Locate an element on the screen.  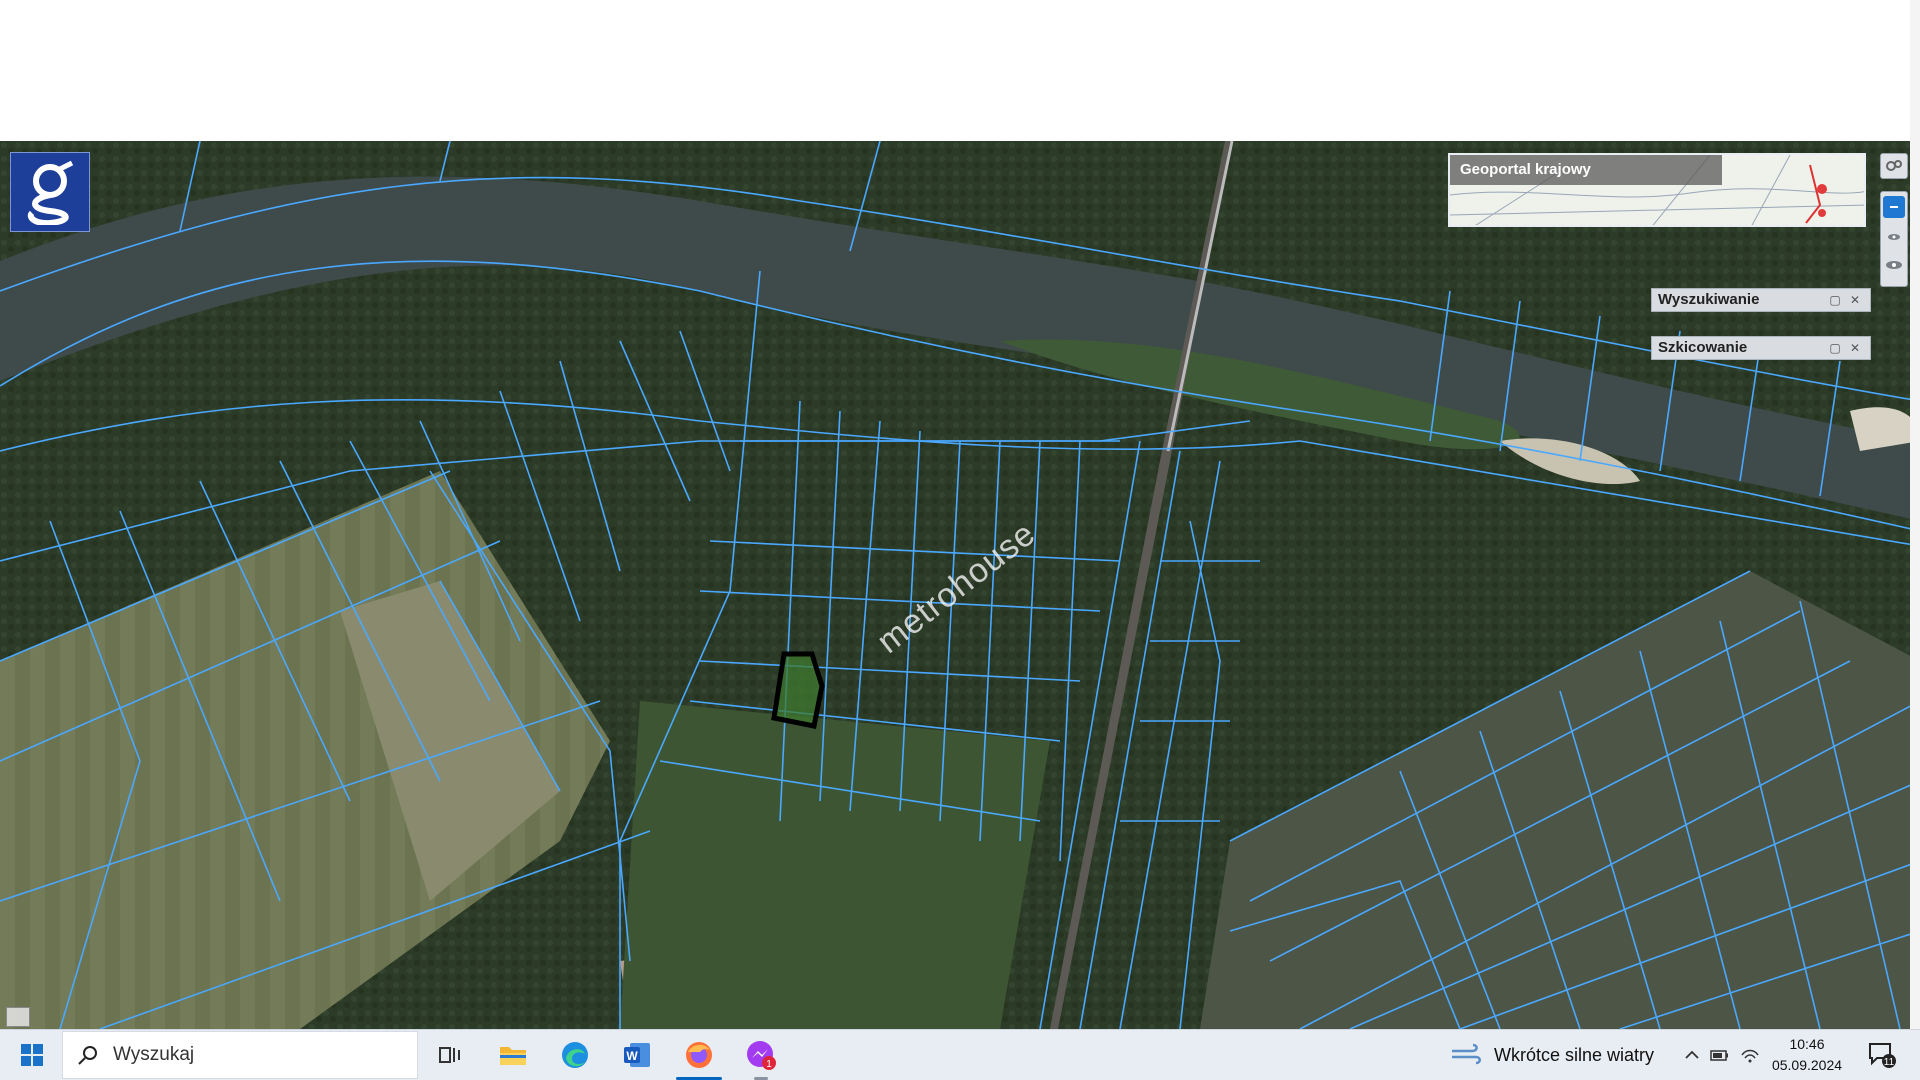
page-header-blank is located at coordinates (960, 70).